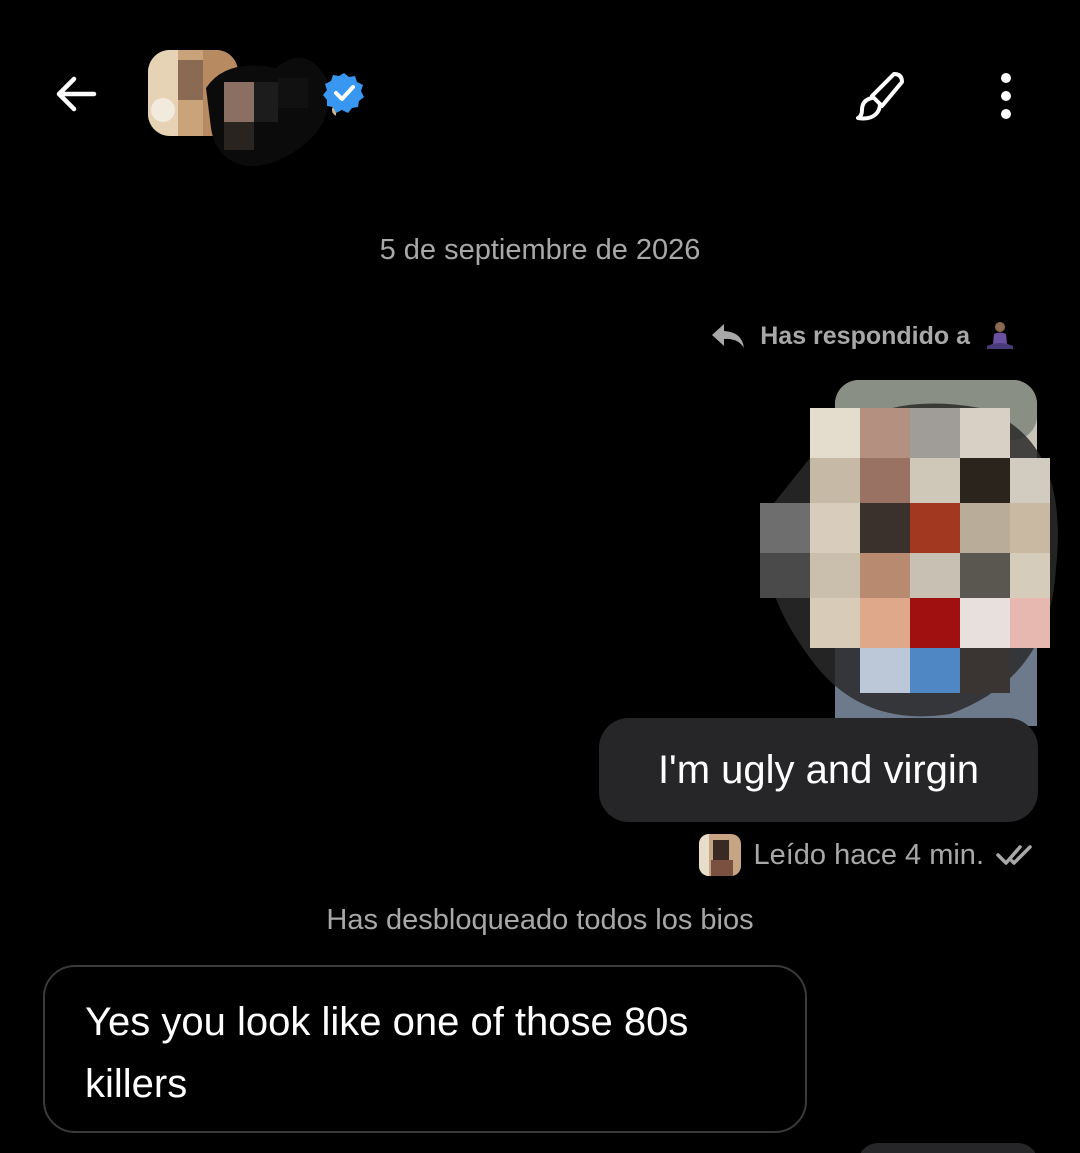  I want to click on reply-arrow-icon, so click(728, 336).